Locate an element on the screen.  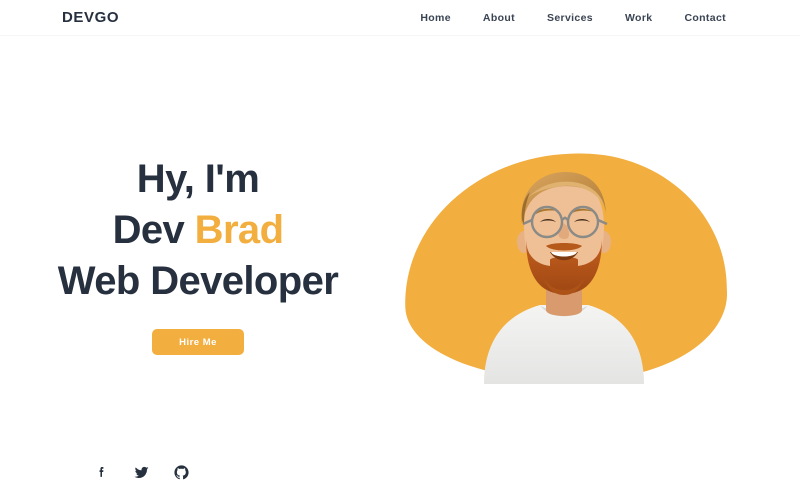
github-icon is located at coordinates (181, 472).